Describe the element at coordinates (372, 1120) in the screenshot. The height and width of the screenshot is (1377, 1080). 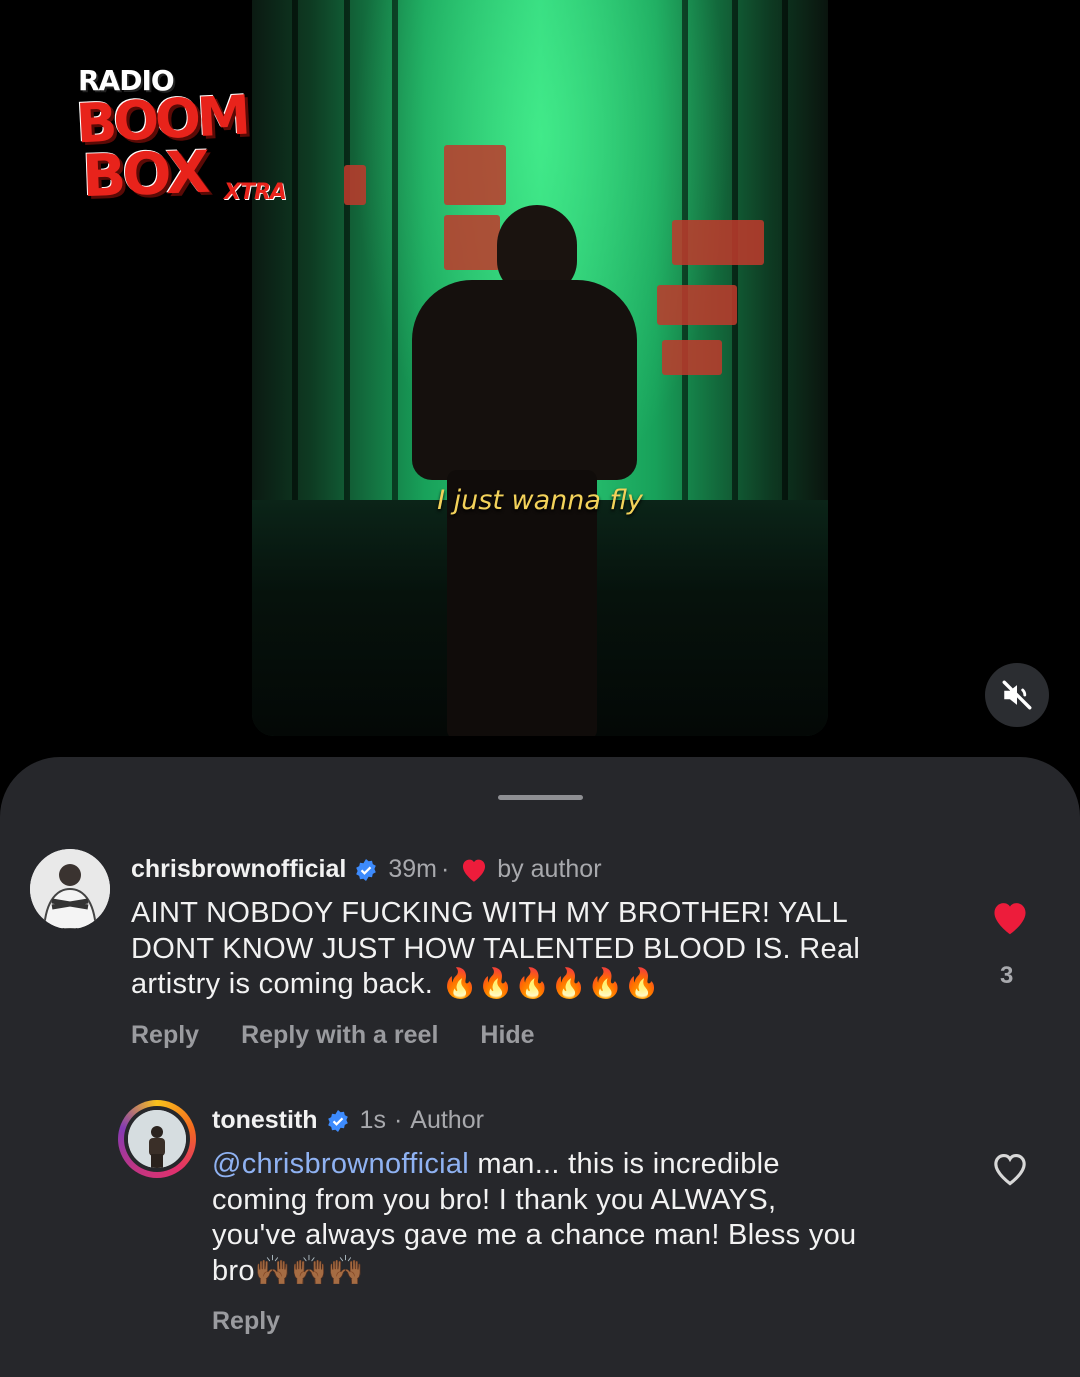
I see `comment-time: 1s` at that location.